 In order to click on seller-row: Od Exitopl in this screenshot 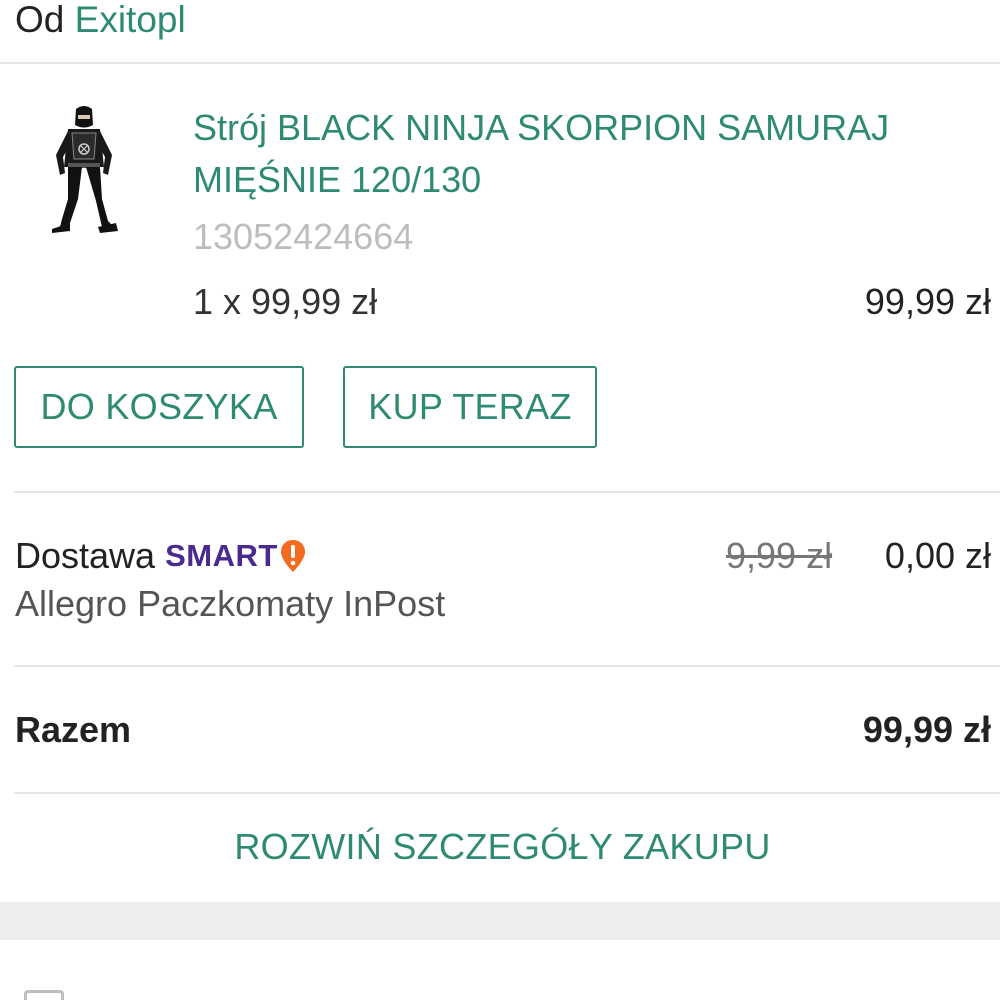, I will do `click(100, 20)`.